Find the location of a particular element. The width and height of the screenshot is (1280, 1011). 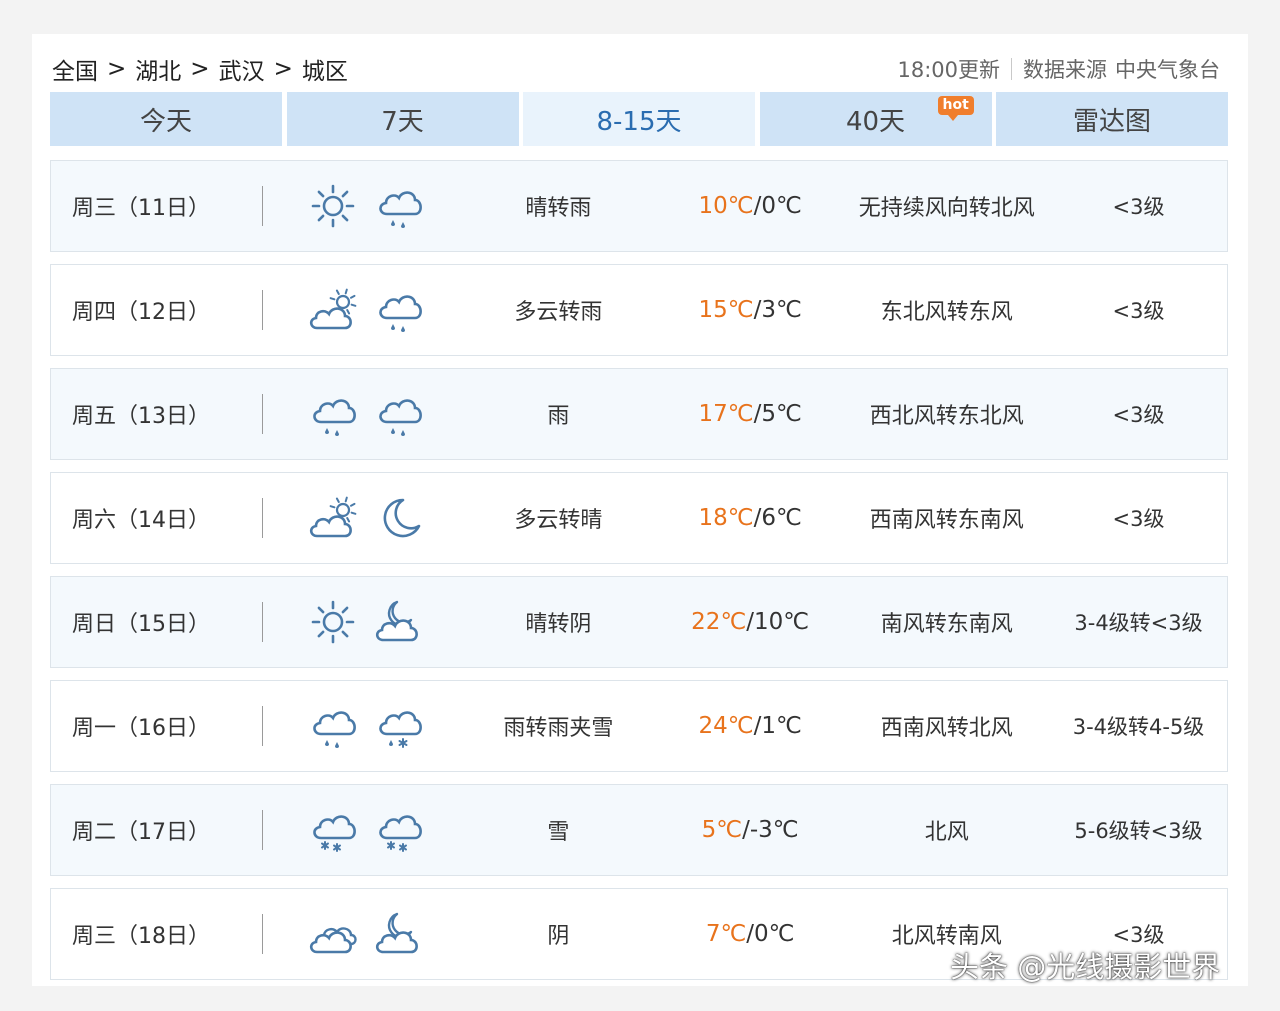

forecast-date: 周日（15日） is located at coordinates (141, 624).